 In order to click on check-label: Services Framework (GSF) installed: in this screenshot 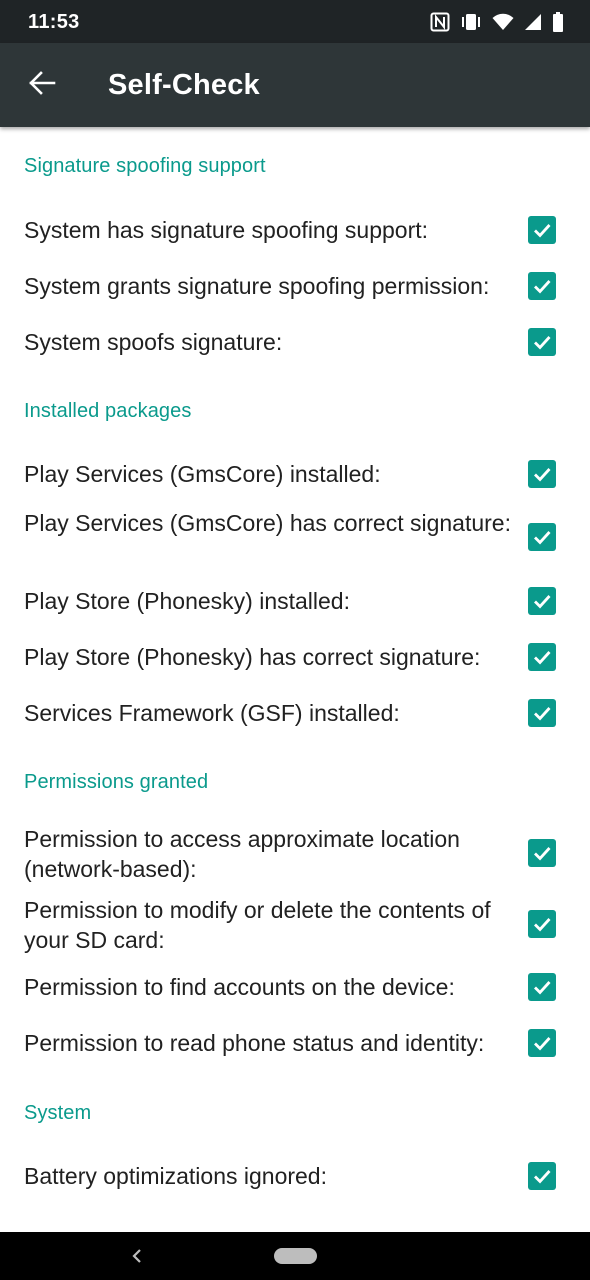, I will do `click(212, 713)`.